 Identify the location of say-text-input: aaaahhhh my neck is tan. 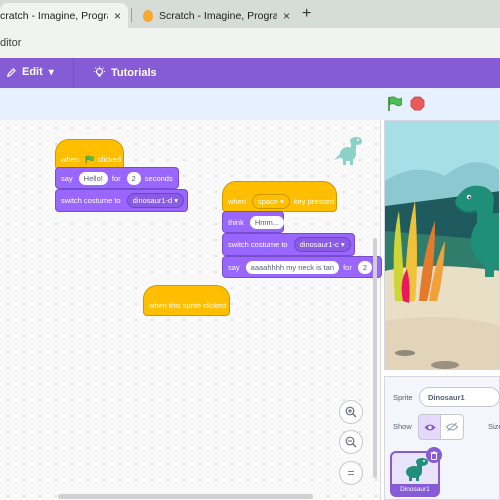
(292, 267).